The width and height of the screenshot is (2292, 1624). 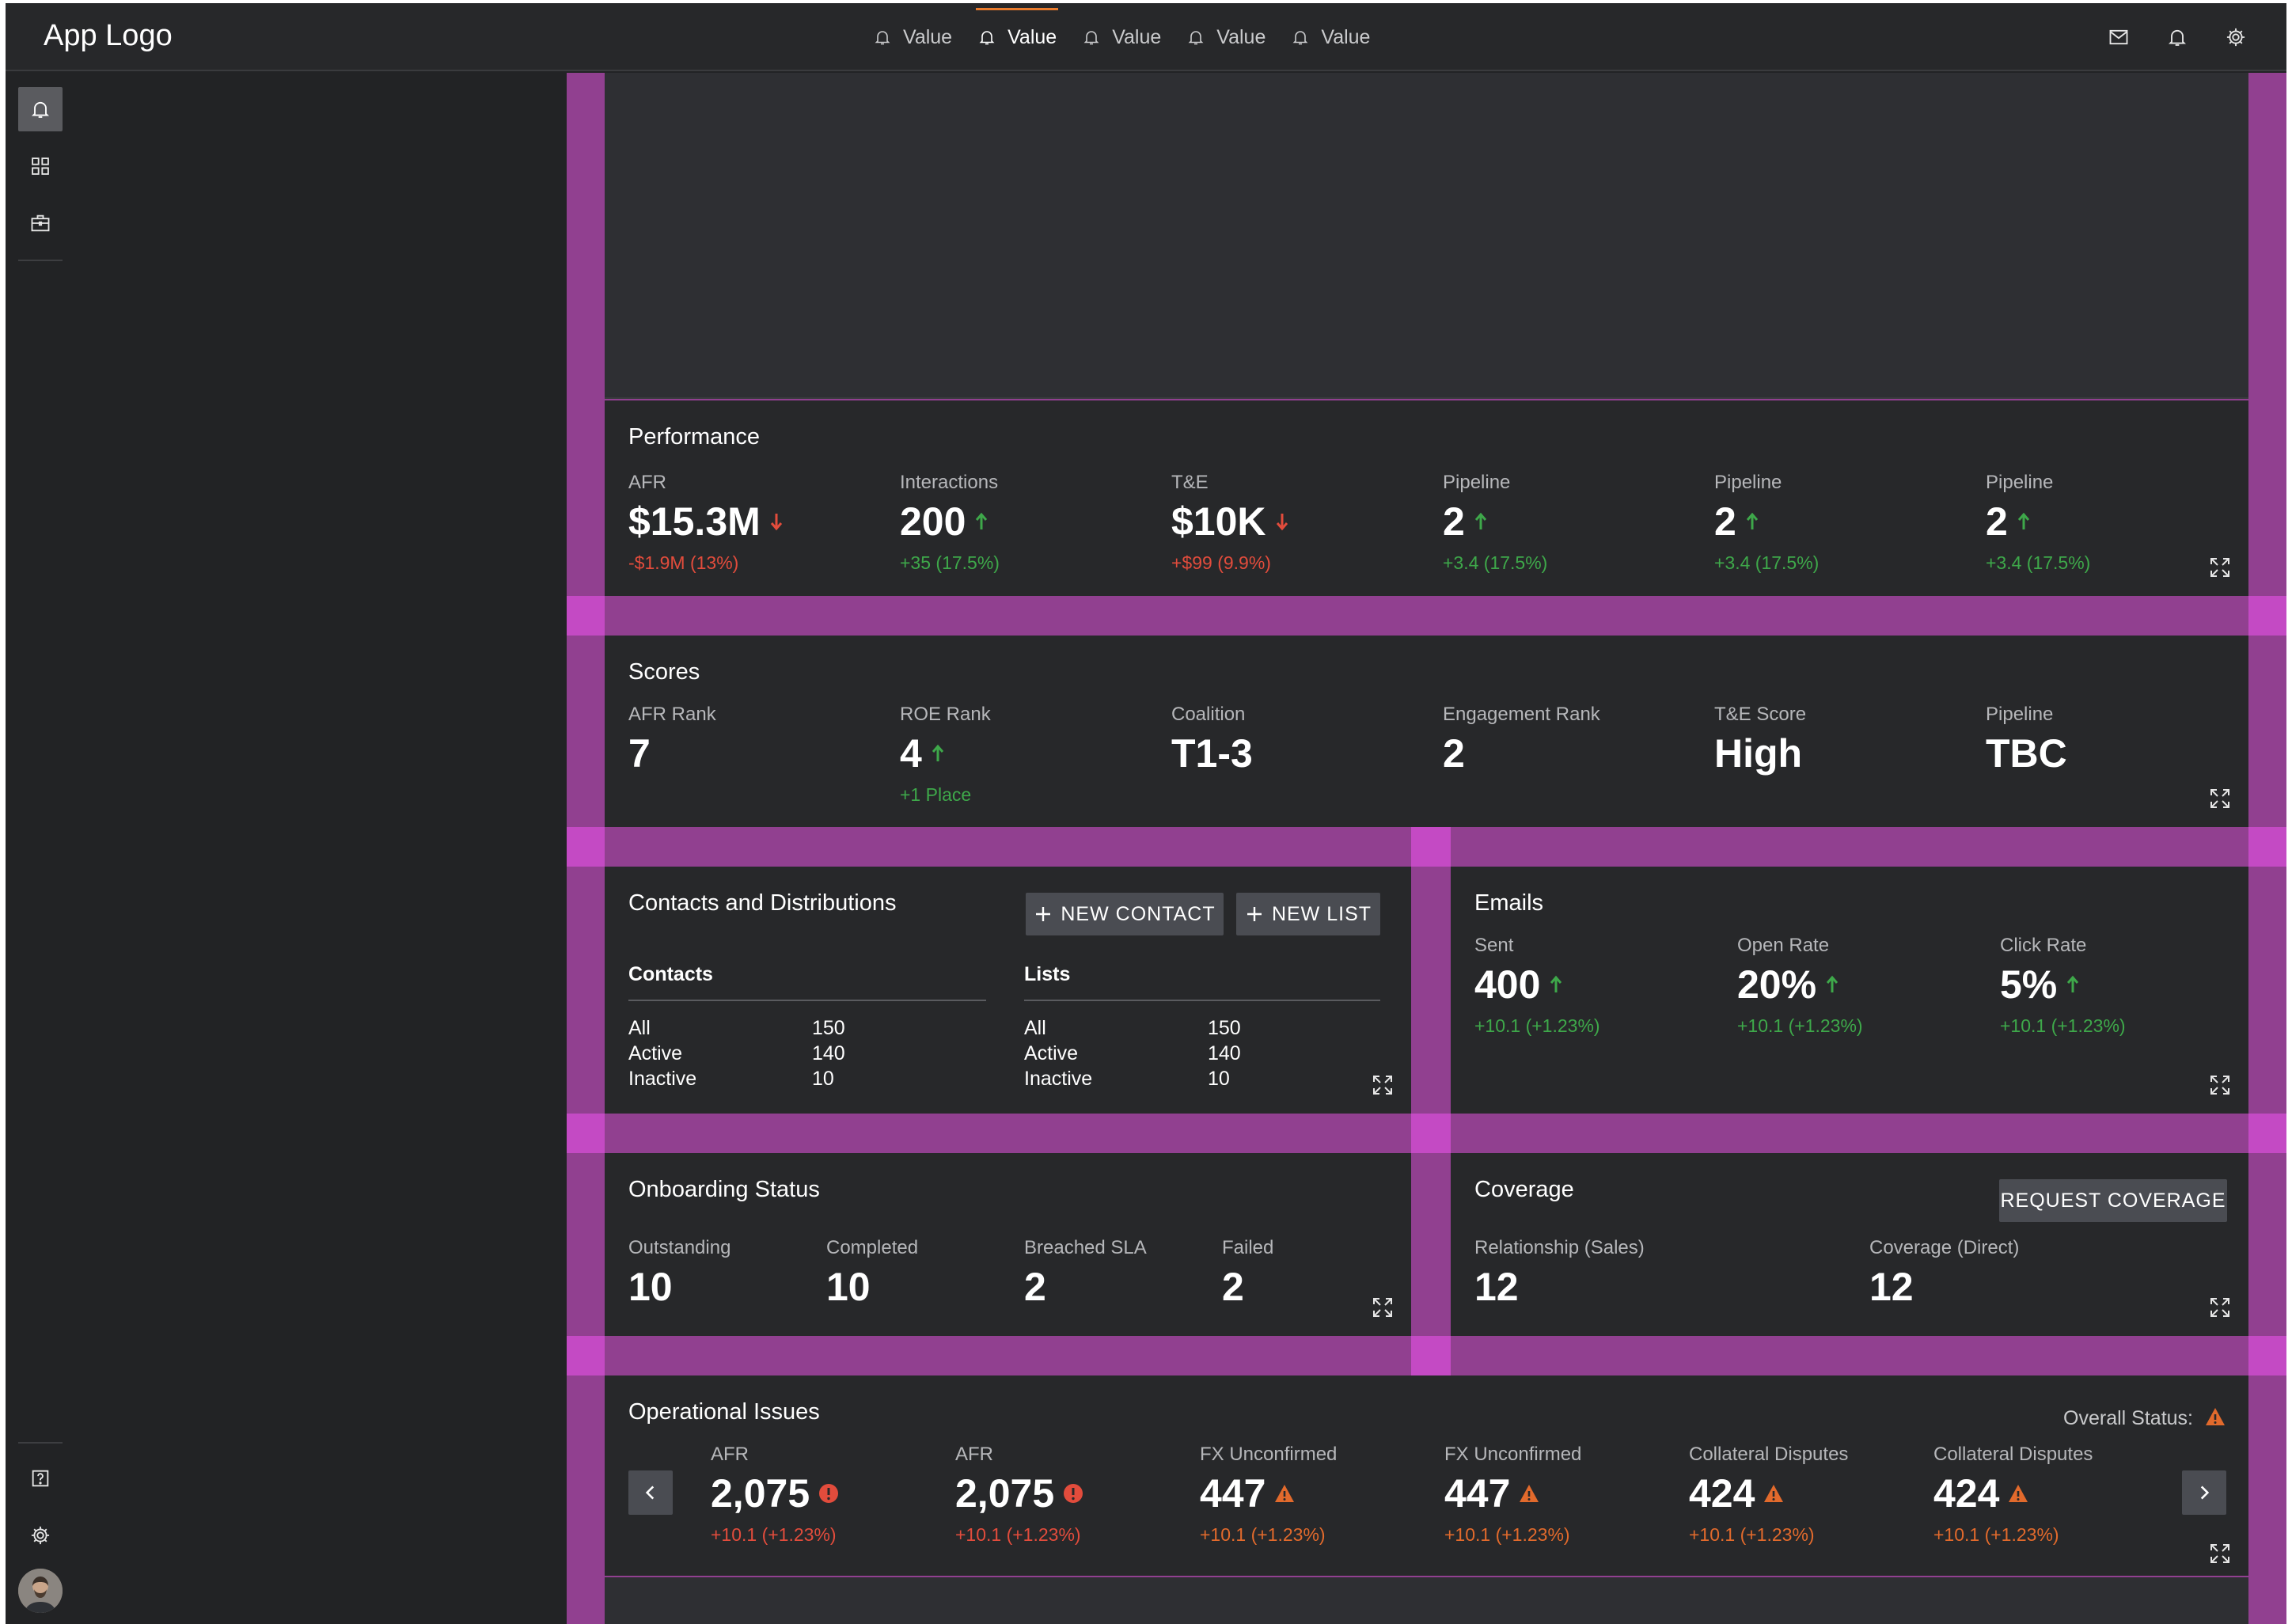 What do you see at coordinates (949, 482) in the screenshot?
I see `metric-label: Interactions` at bounding box center [949, 482].